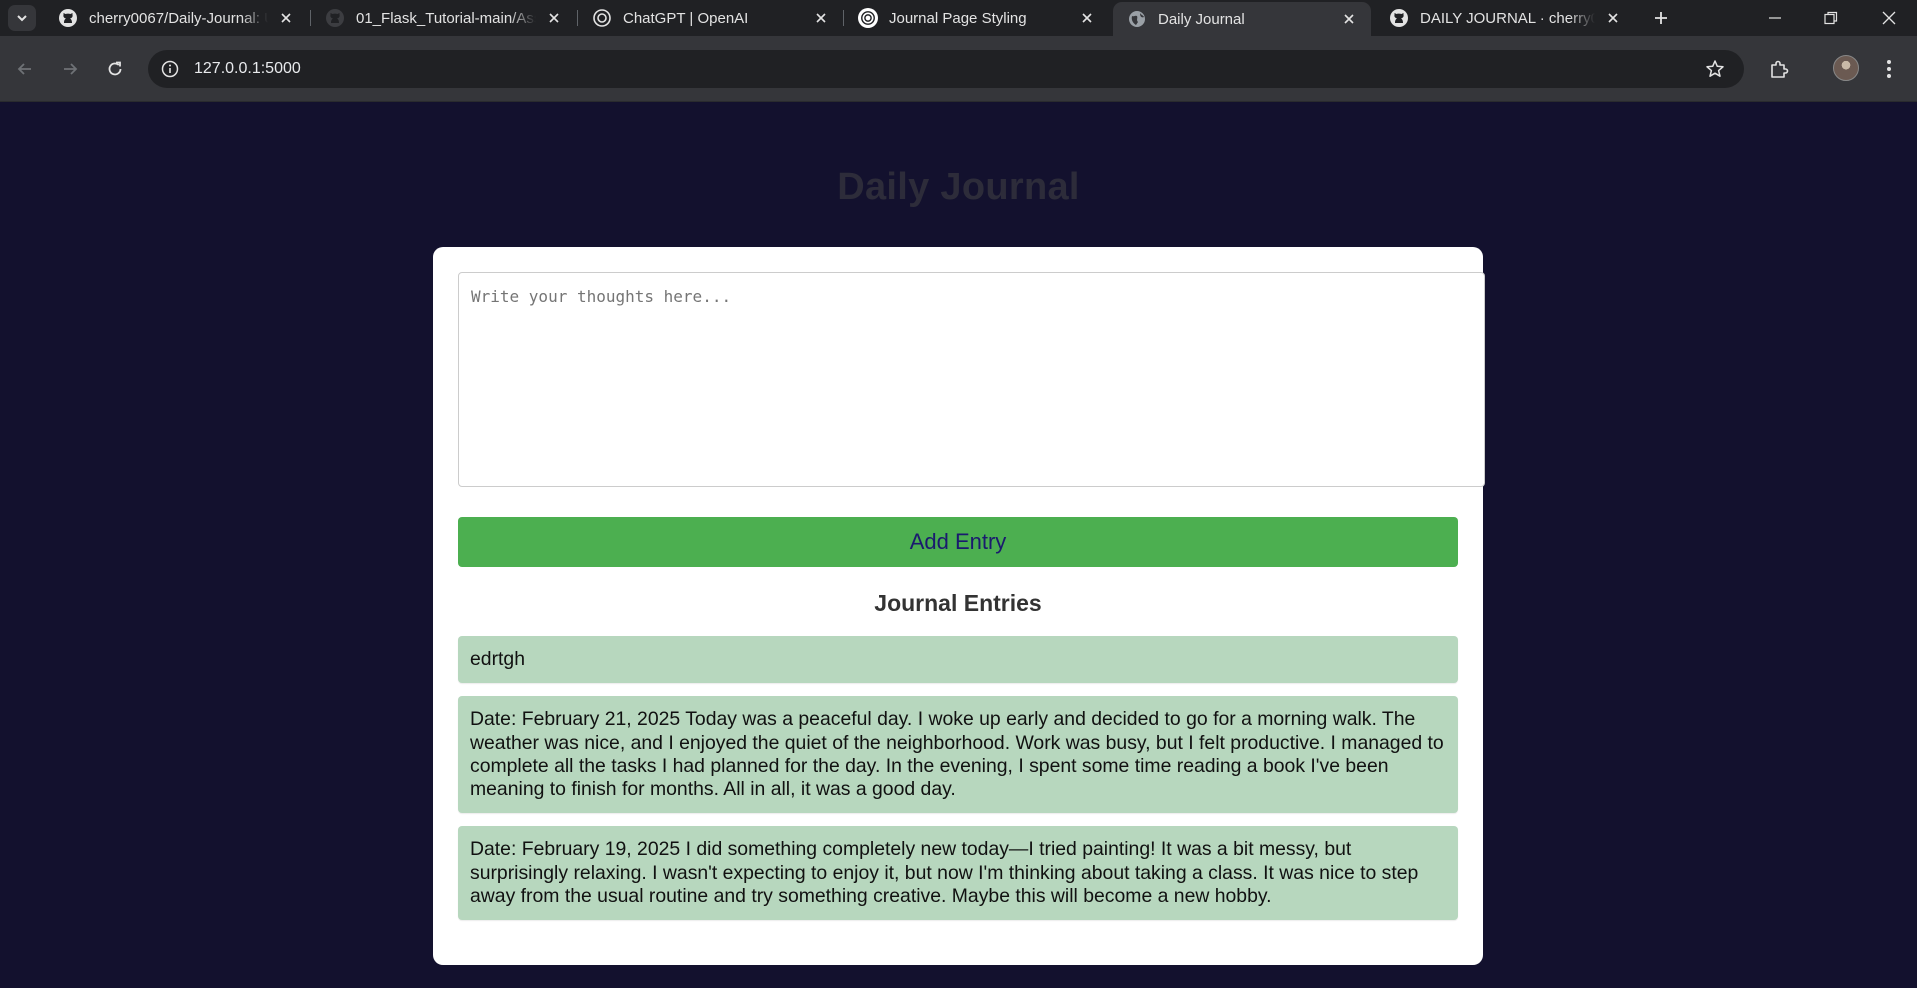 The height and width of the screenshot is (988, 1917). I want to click on restore-button, so click(1831, 18).